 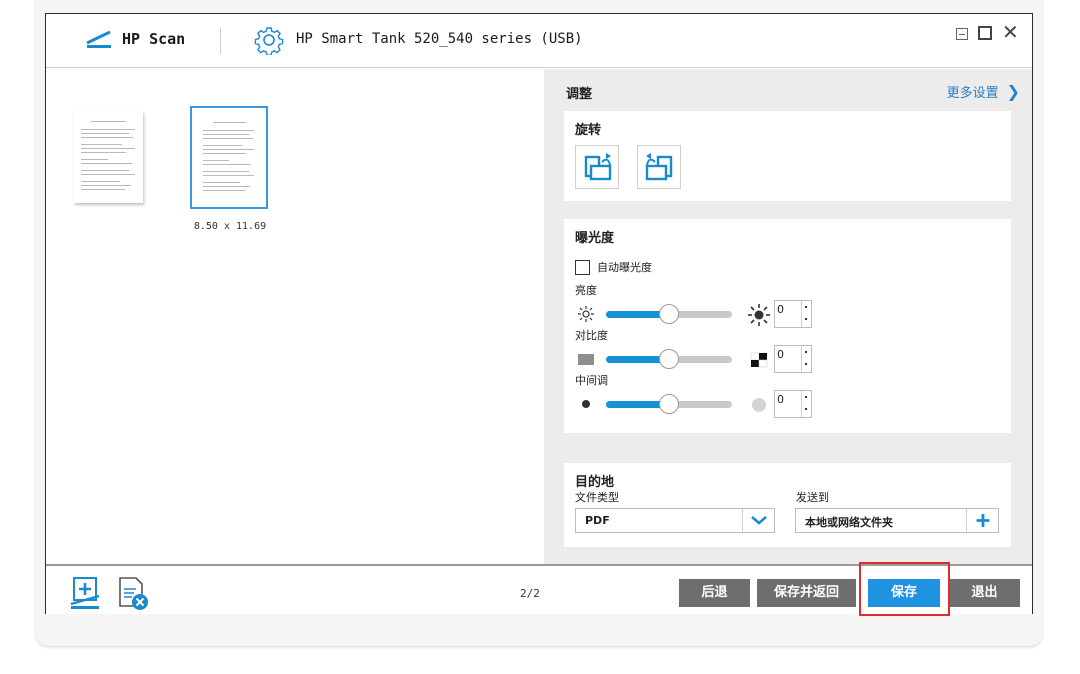 I want to click on brightness-slider, so click(x=669, y=314).